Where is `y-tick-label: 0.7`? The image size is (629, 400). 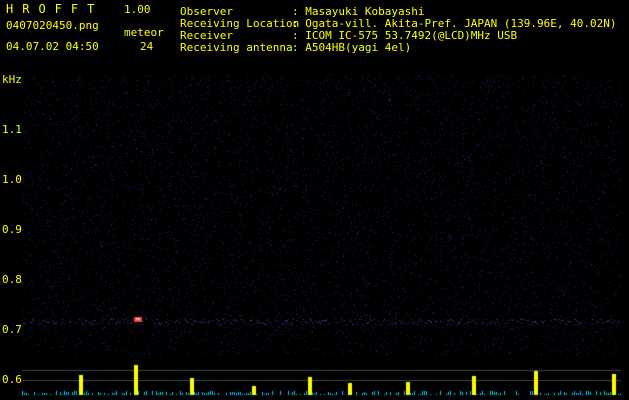 y-tick-label: 0.7 is located at coordinates (12, 329).